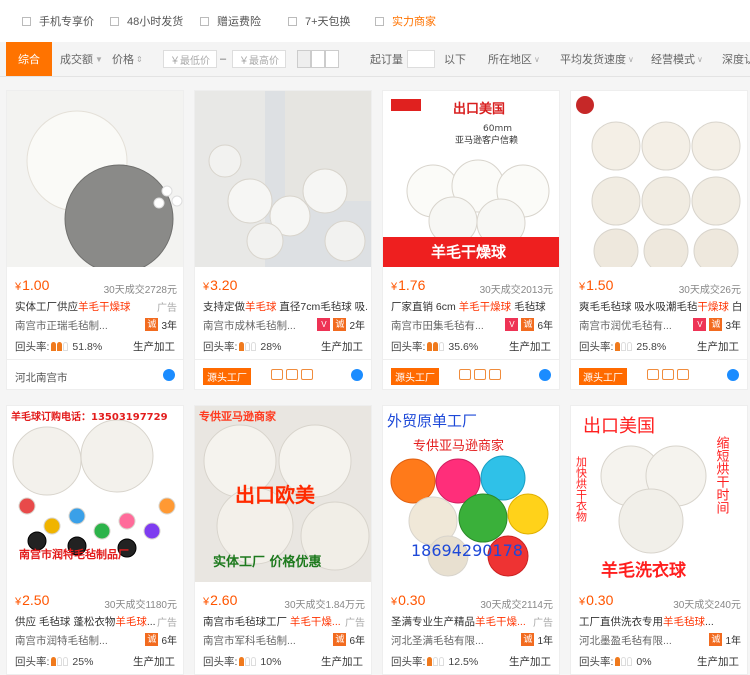  I want to click on product-image: 出口美国 缩短烘干时间 加快烘干衣物 羊毛洗衣球, so click(659, 494).